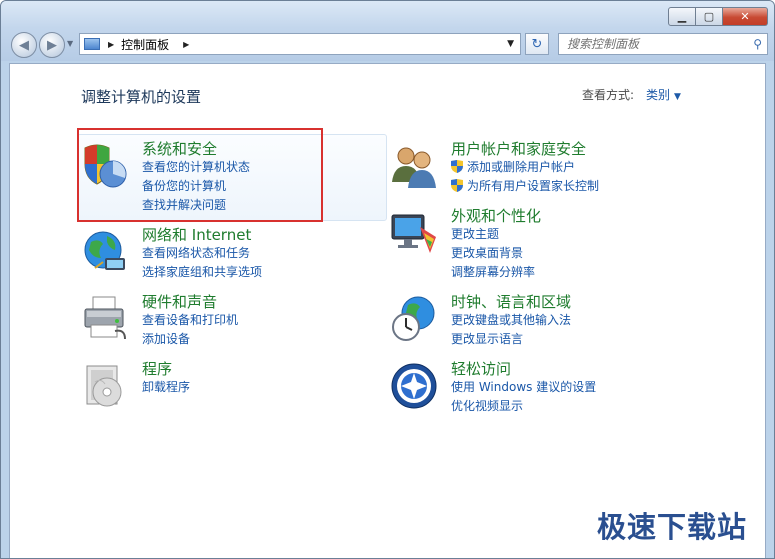 This screenshot has height=559, width=775. I want to click on category-link-label: 添加或删除用户帐户, so click(521, 167).